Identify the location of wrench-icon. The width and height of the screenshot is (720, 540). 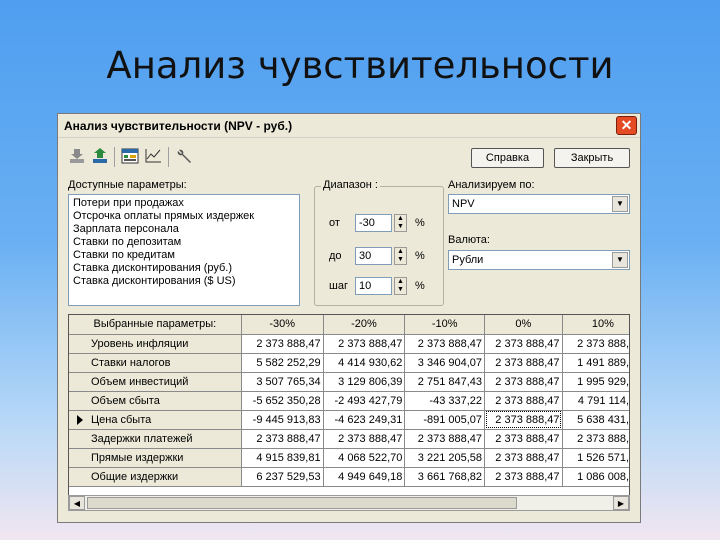
(184, 156).